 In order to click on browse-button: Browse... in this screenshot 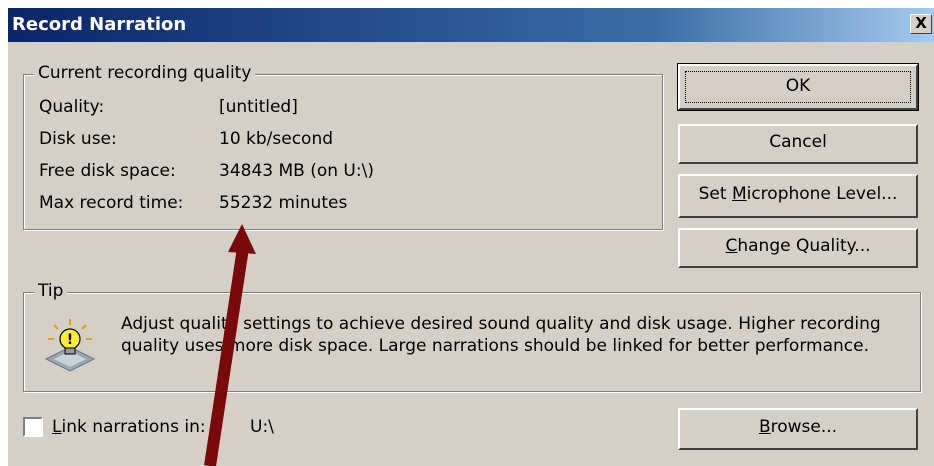, I will do `click(798, 429)`.